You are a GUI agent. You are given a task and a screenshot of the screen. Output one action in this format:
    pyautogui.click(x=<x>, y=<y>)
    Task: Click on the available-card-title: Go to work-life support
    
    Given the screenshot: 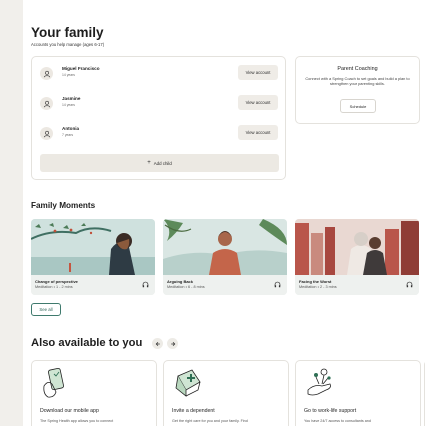 What is the action you would take?
    pyautogui.click(x=330, y=411)
    